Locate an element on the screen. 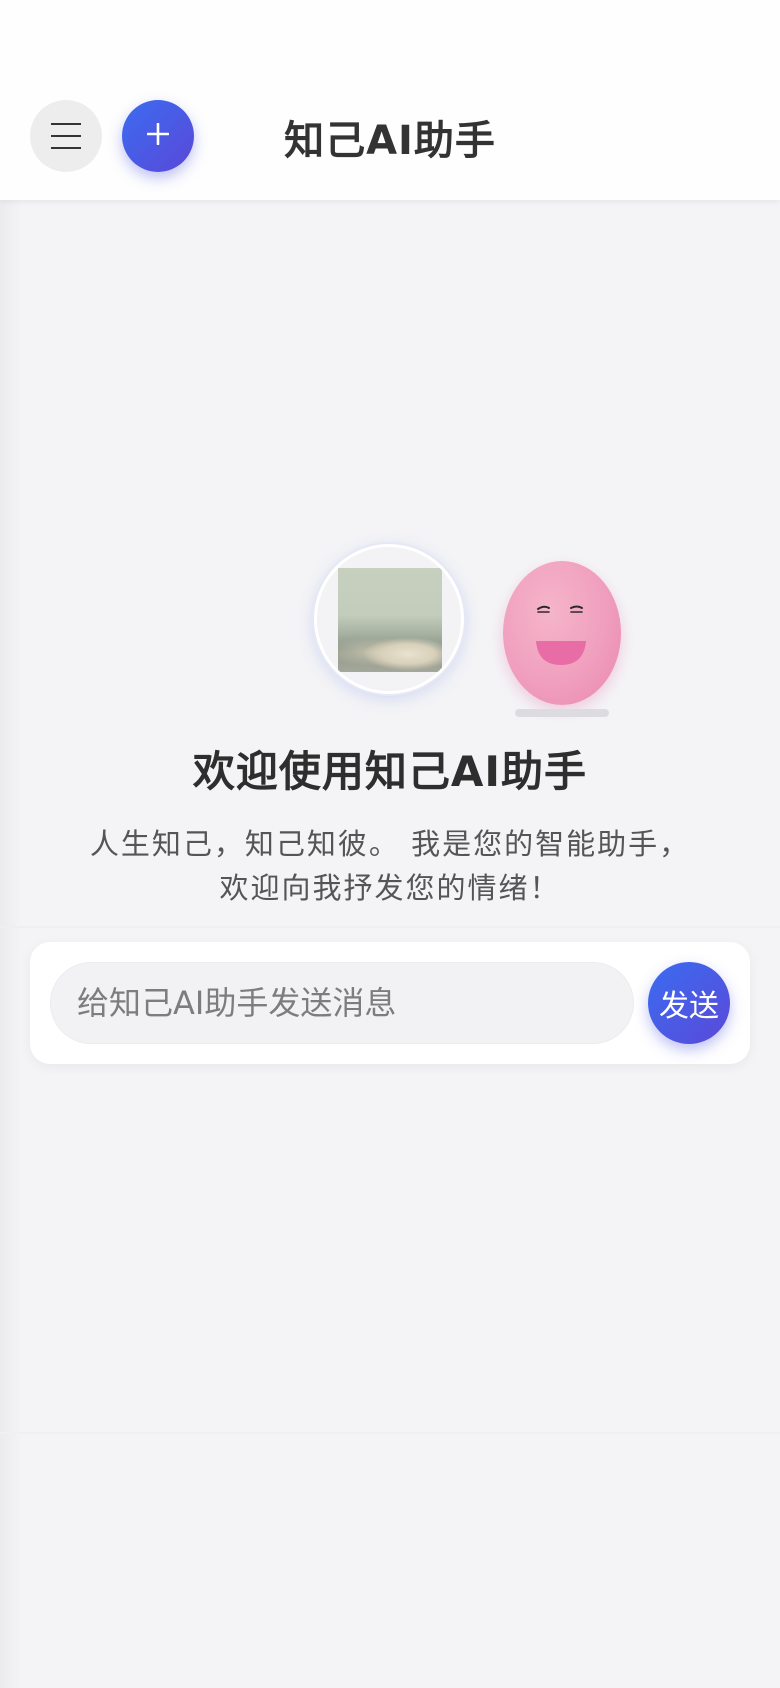 The height and width of the screenshot is (1688, 780). mascot-shadow is located at coordinates (562, 713).